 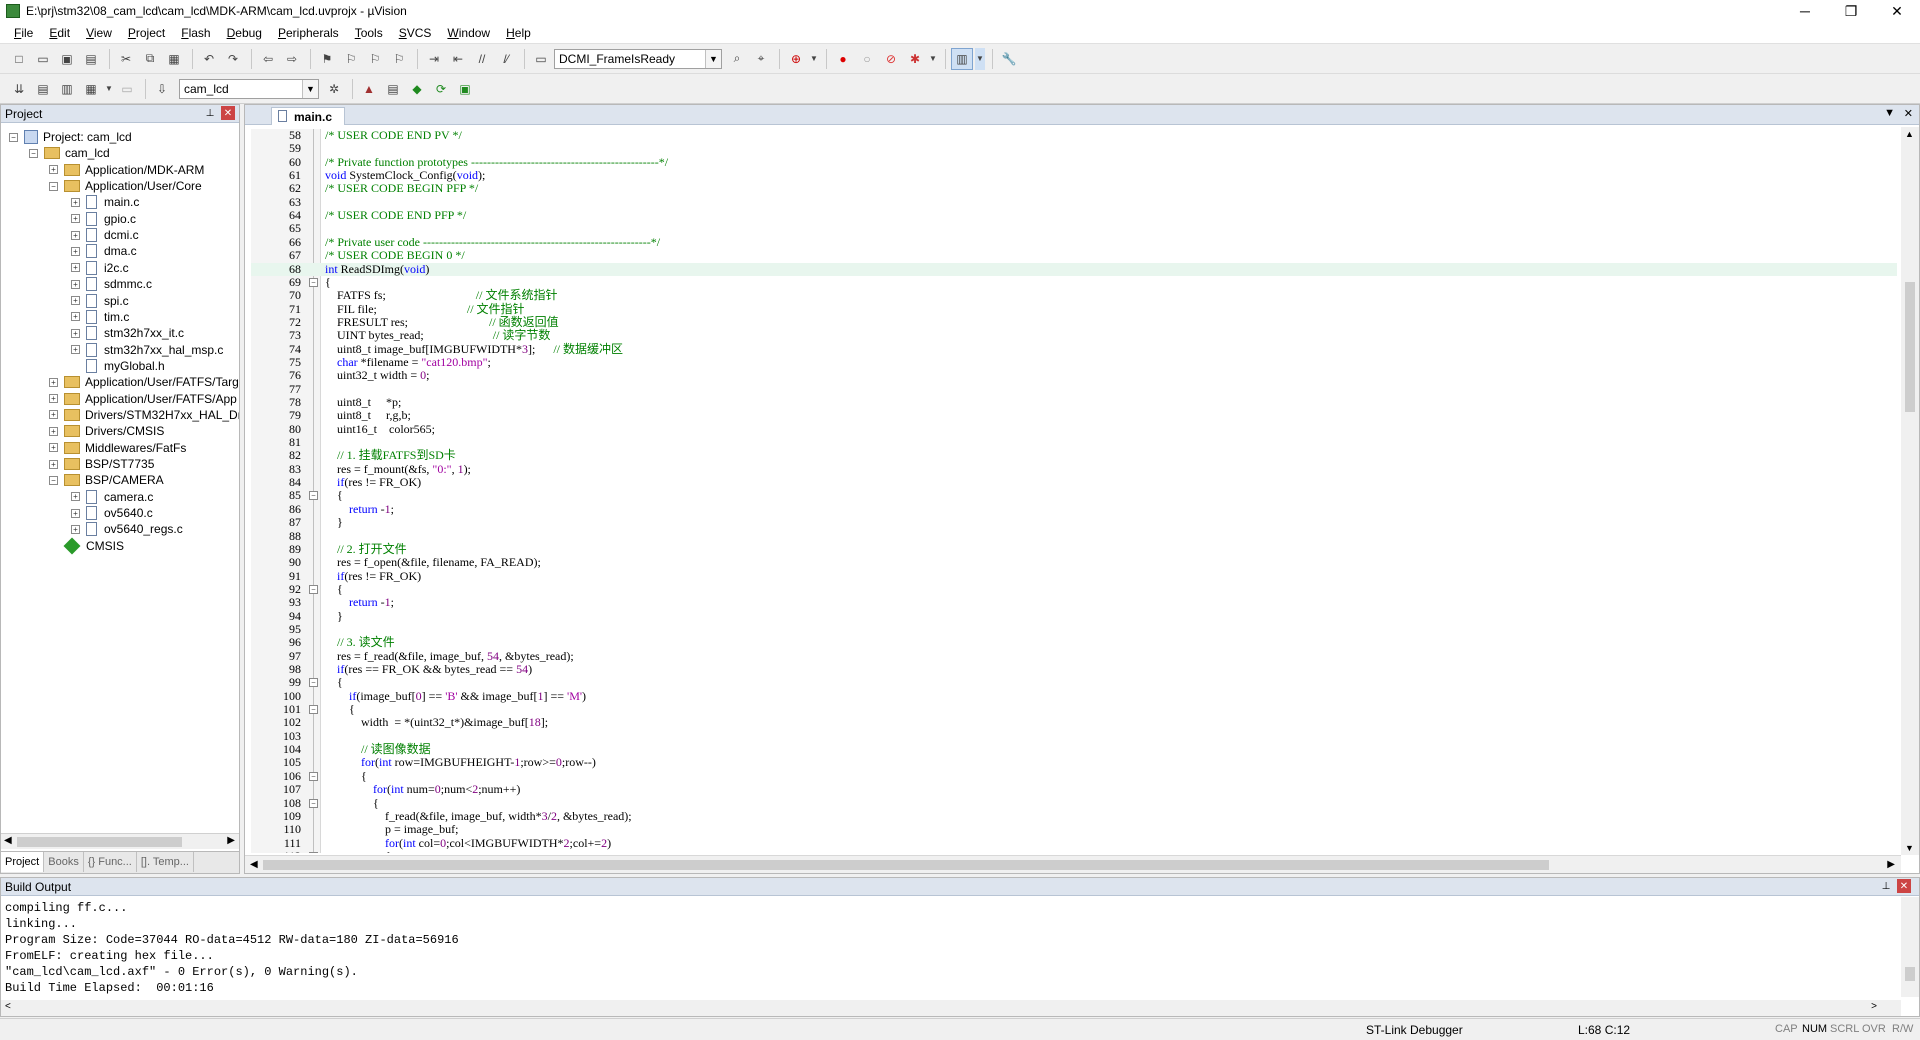 What do you see at coordinates (1074, 629) in the screenshot?
I see `code-line: 95` at bounding box center [1074, 629].